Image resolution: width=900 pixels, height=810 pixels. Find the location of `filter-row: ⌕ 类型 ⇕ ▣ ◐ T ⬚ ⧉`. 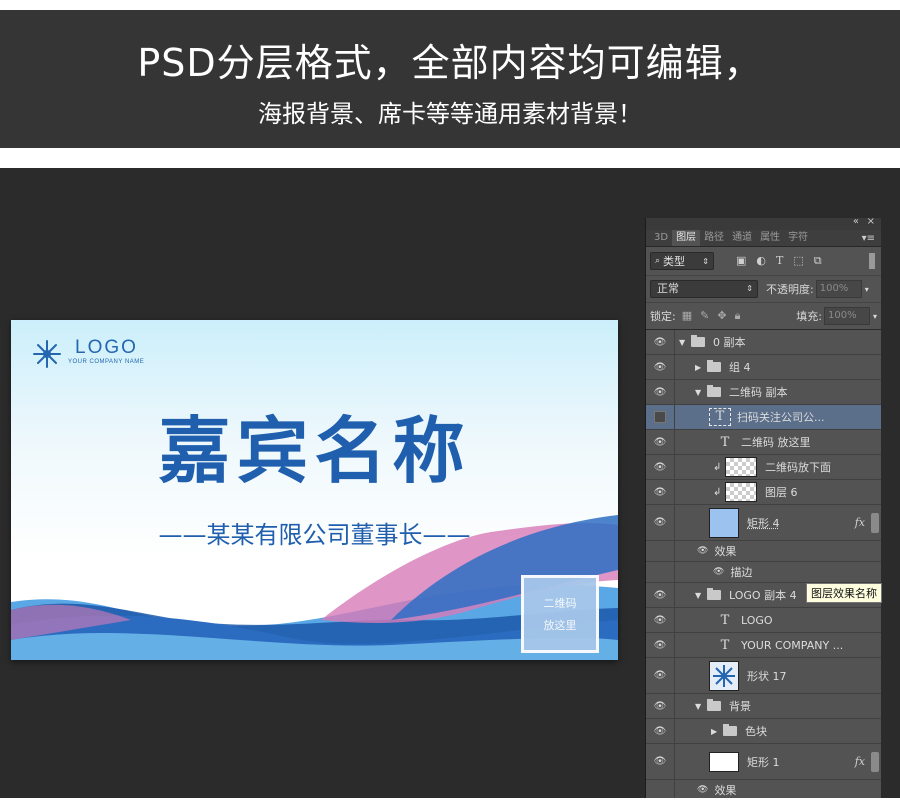

filter-row: ⌕ 类型 ⇕ ▣ ◐ T ⬚ ⧉ is located at coordinates (763, 261).